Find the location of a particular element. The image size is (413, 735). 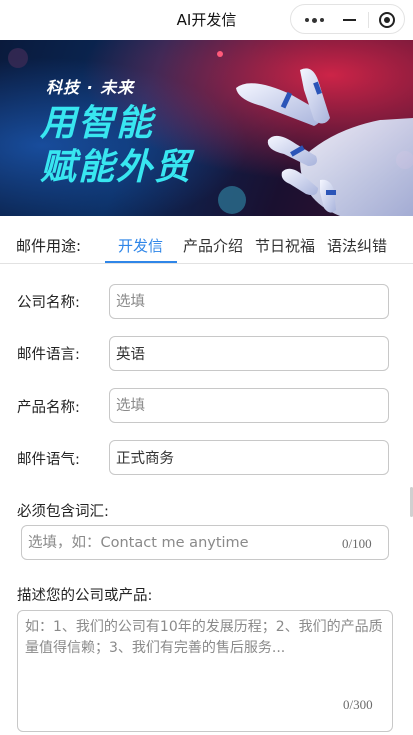

tab-product-intro: 产品介绍 is located at coordinates (213, 245).